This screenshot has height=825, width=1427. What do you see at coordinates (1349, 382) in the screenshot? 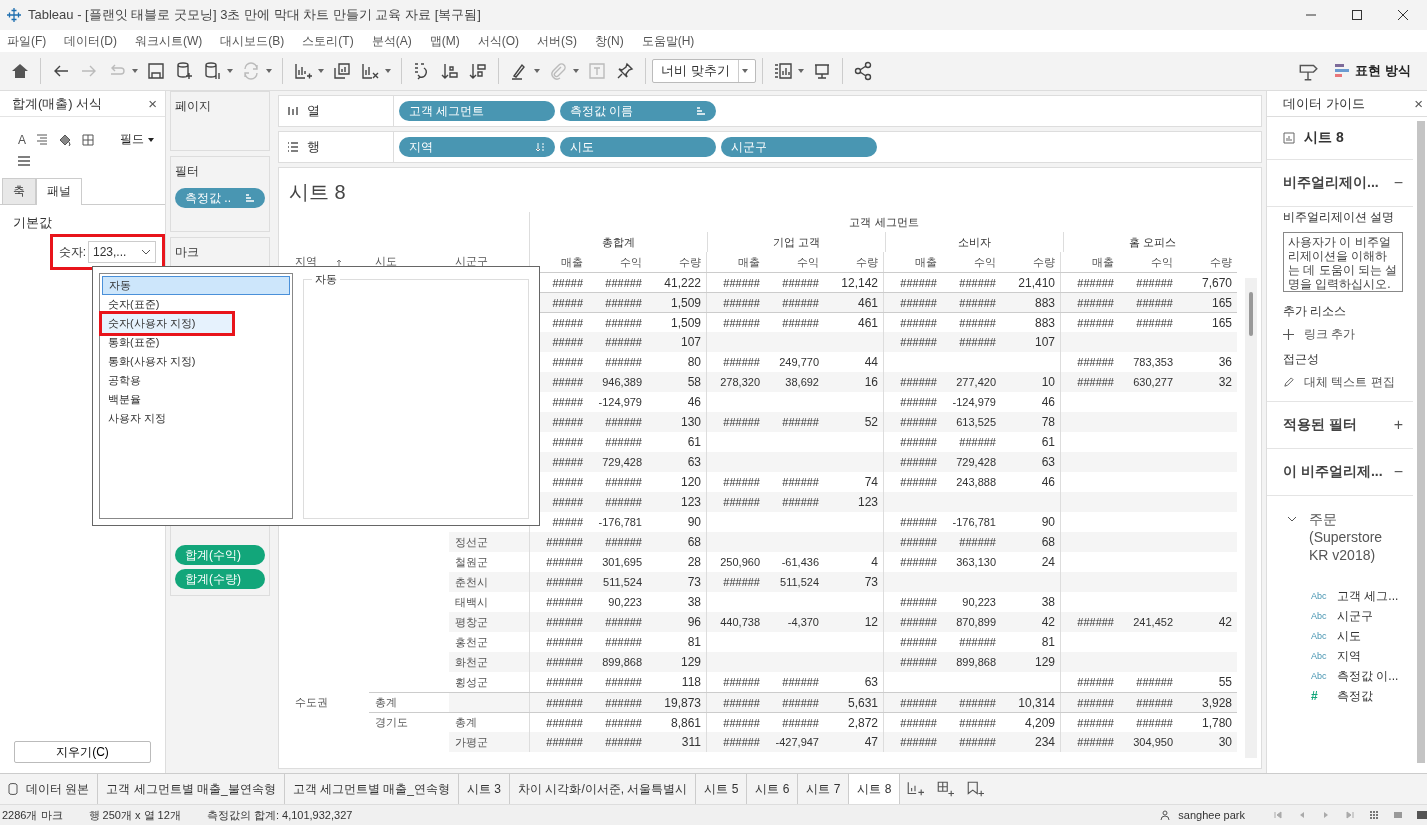
I see `edit-alt-text-link: 대체 텍스트 편집` at bounding box center [1349, 382].